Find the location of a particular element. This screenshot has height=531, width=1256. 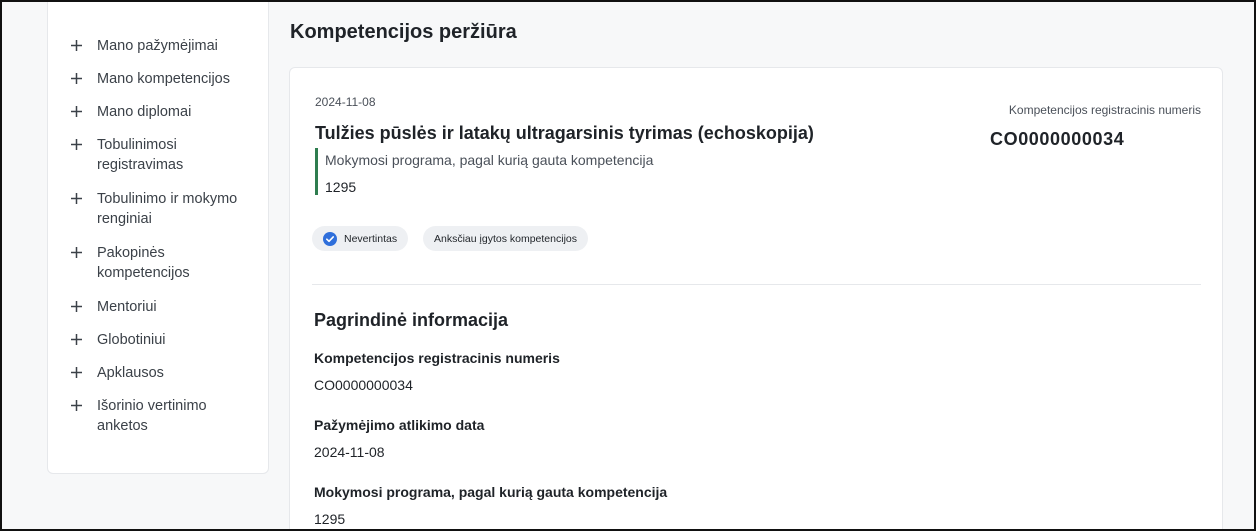

competence-date: 2024-11-08 is located at coordinates (345, 102).